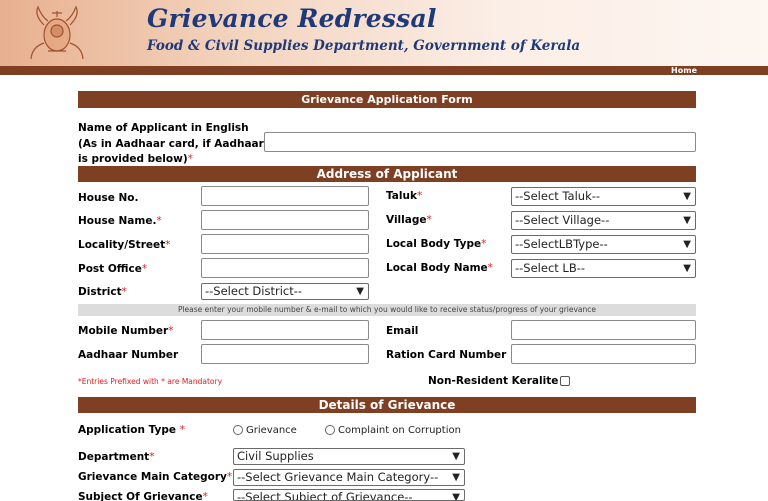  I want to click on department-select: Civil Supplies ▼, so click(349, 456).